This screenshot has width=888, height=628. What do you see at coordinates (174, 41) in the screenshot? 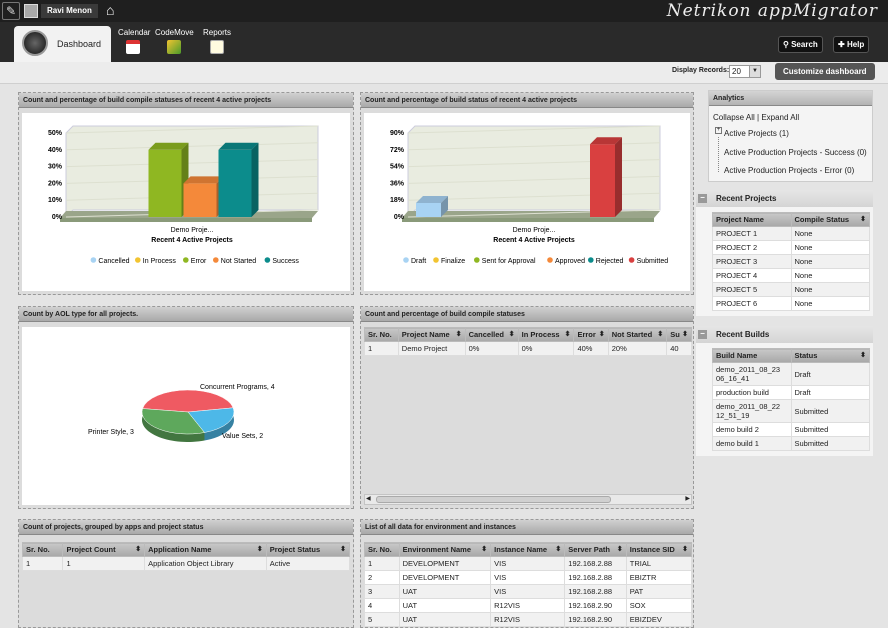
I see `codemove-tool: CodeMove` at bounding box center [174, 41].